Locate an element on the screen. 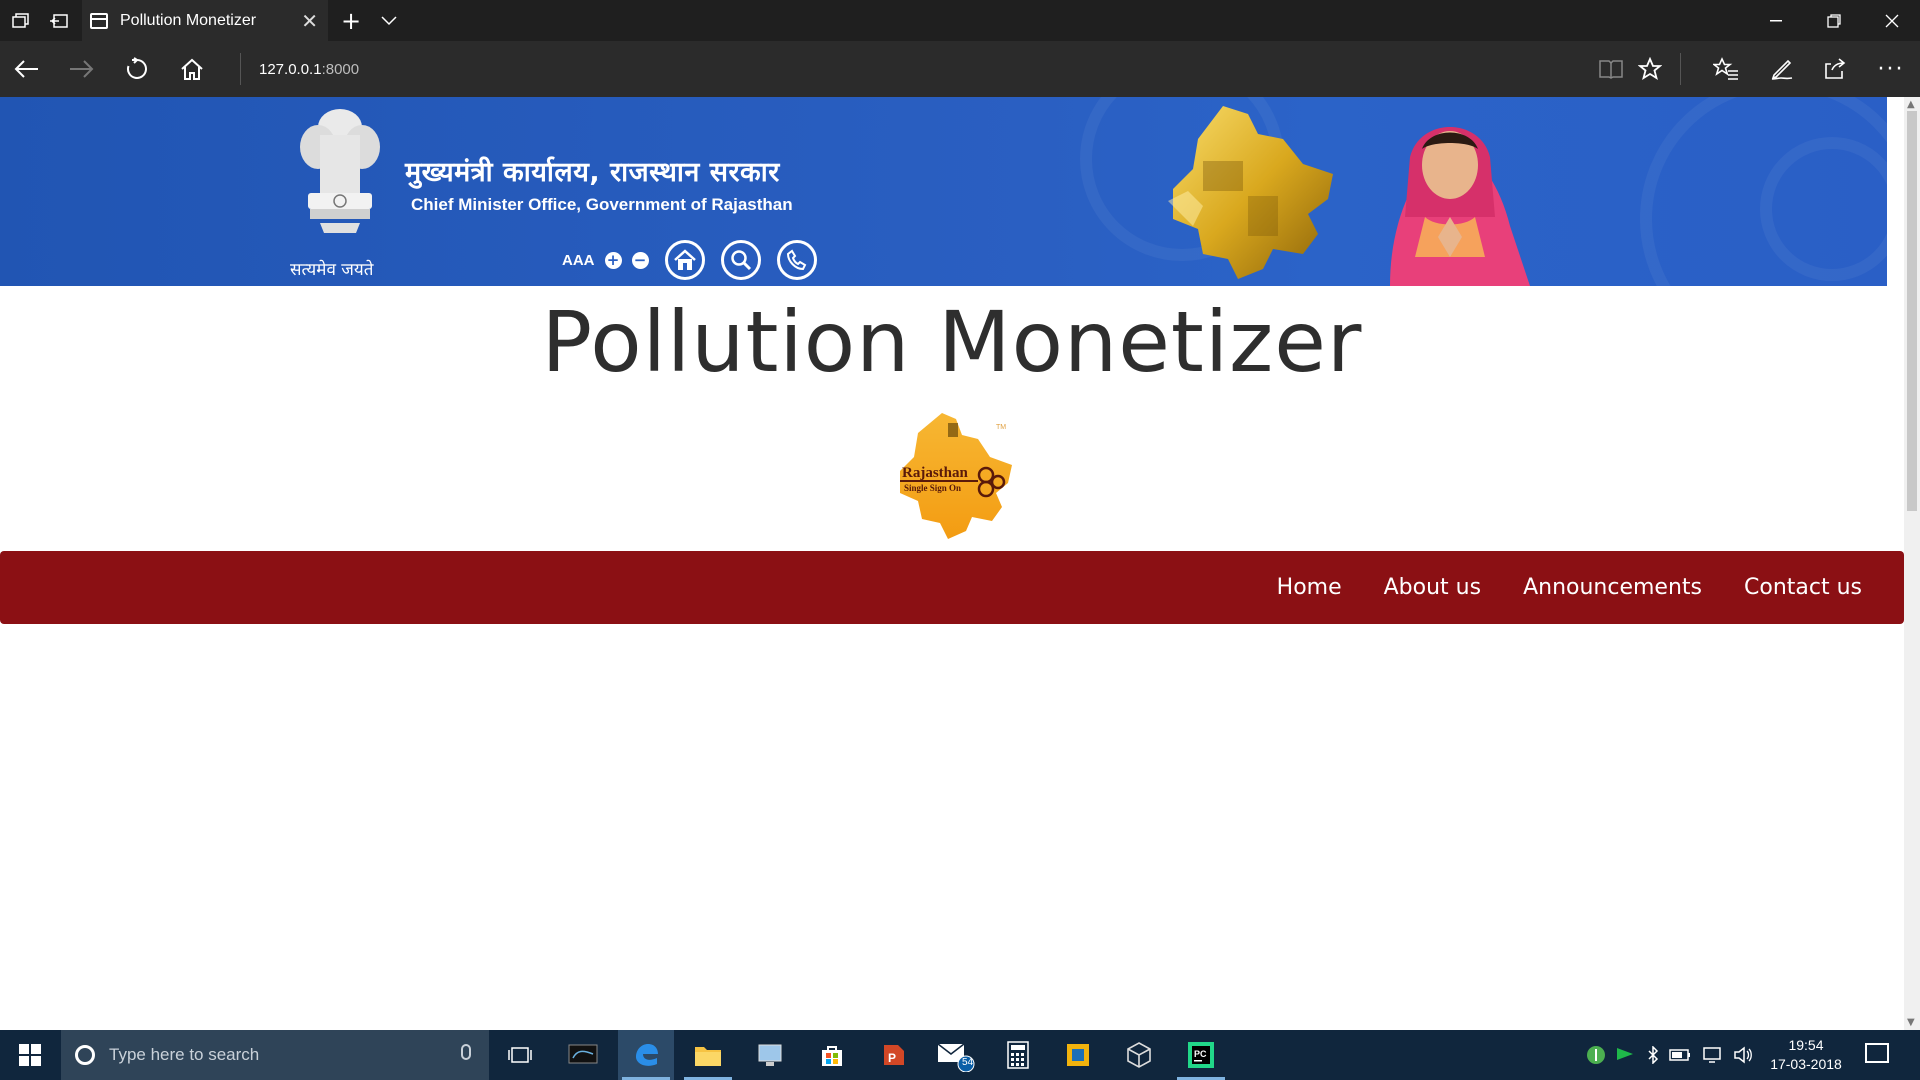 Image resolution: width=1920 pixels, height=1080 pixels. volume-icon is located at coordinates (1743, 1055).